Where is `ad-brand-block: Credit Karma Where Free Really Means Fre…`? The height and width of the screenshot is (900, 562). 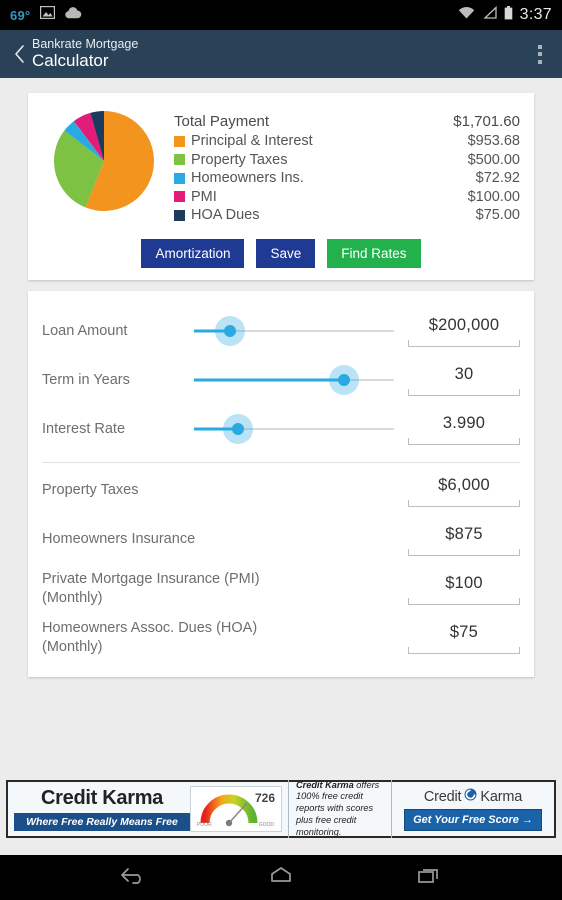 ad-brand-block: Credit Karma Where Free Really Means Fre… is located at coordinates (99, 809).